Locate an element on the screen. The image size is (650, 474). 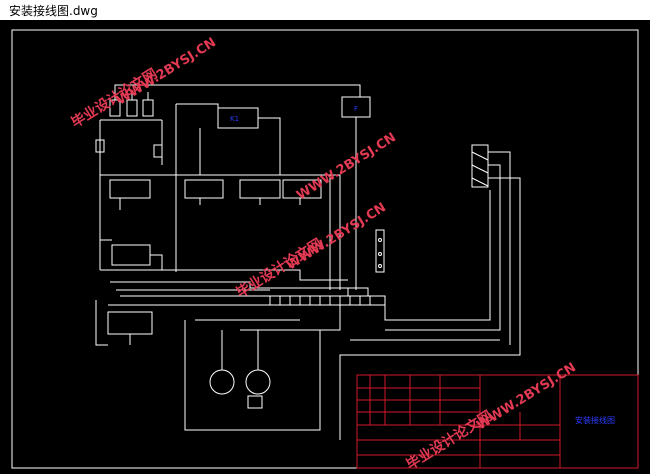
watermark-4: WWW.2BYSJ.CN is located at coordinates (336, 236).